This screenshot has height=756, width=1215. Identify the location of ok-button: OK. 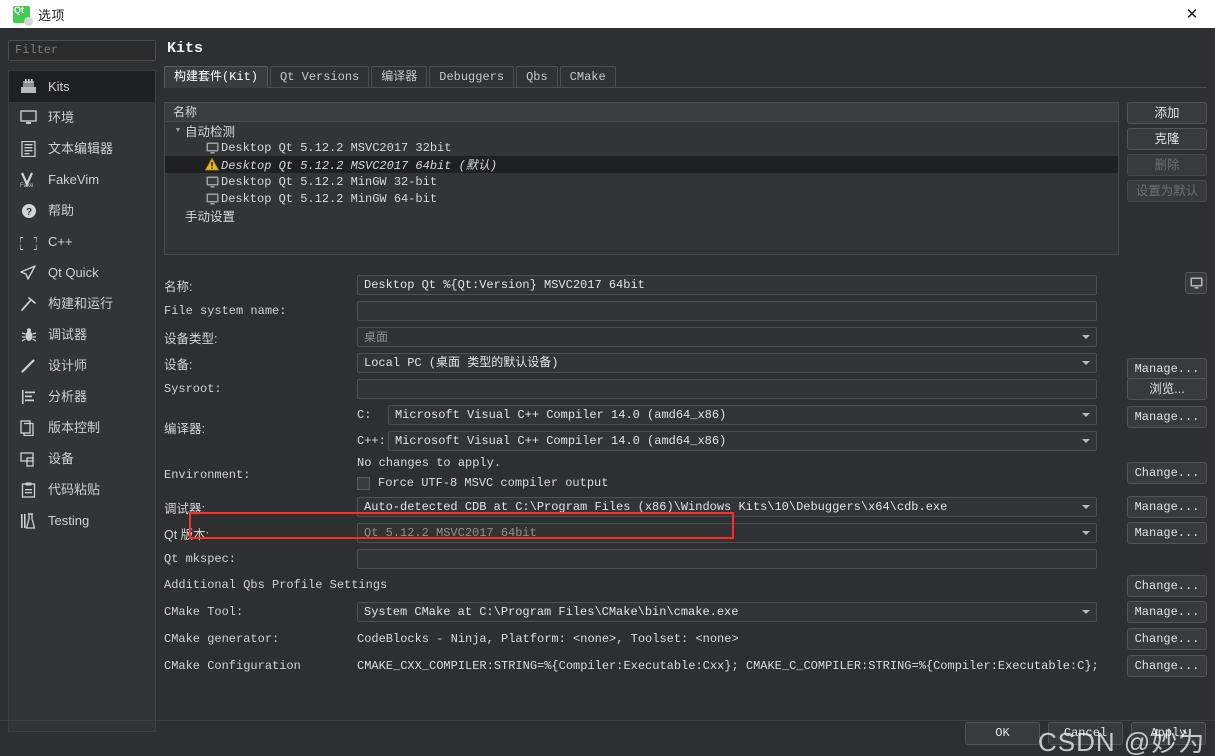
(1002, 733).